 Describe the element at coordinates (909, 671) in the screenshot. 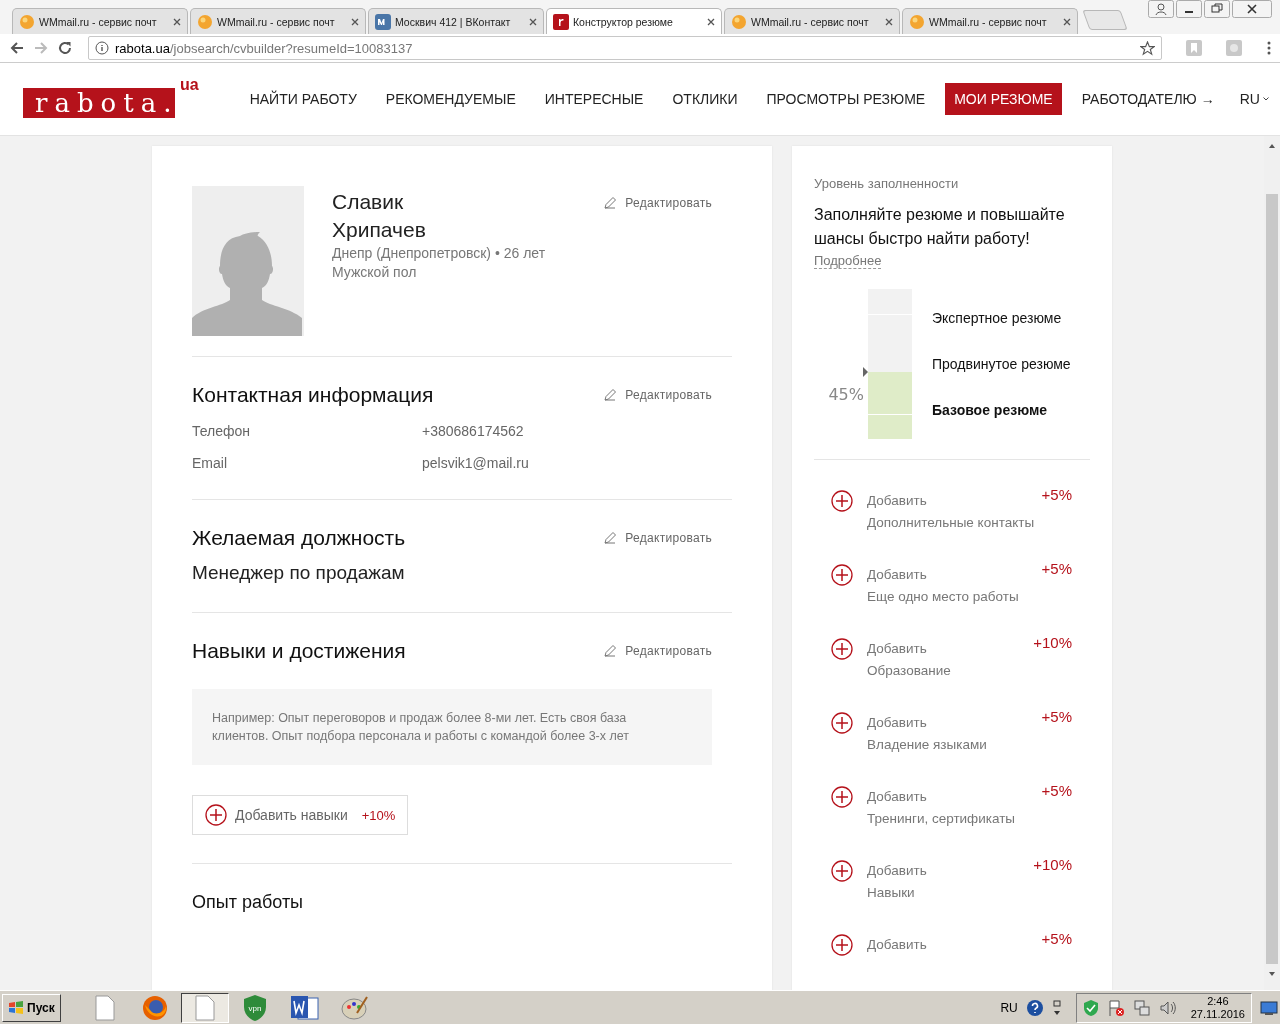

I see `suggestion-label: Образование` at that location.